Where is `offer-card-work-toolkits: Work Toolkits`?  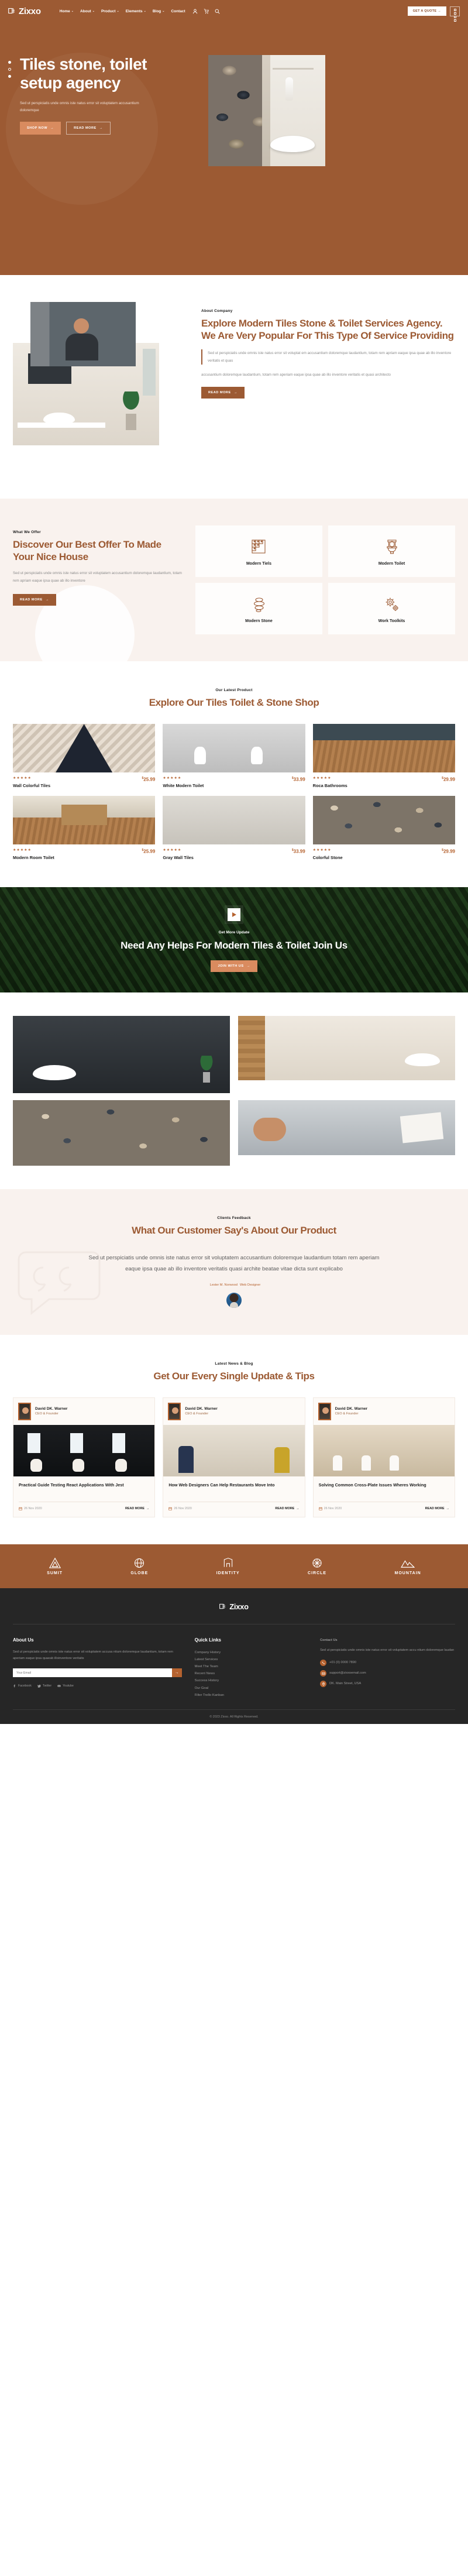 offer-card-work-toolkits: Work Toolkits is located at coordinates (391, 608).